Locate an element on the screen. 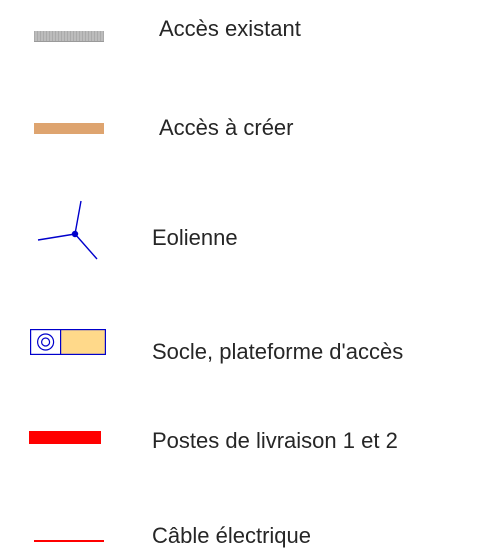  existing-access-symbol is located at coordinates (69, 36).